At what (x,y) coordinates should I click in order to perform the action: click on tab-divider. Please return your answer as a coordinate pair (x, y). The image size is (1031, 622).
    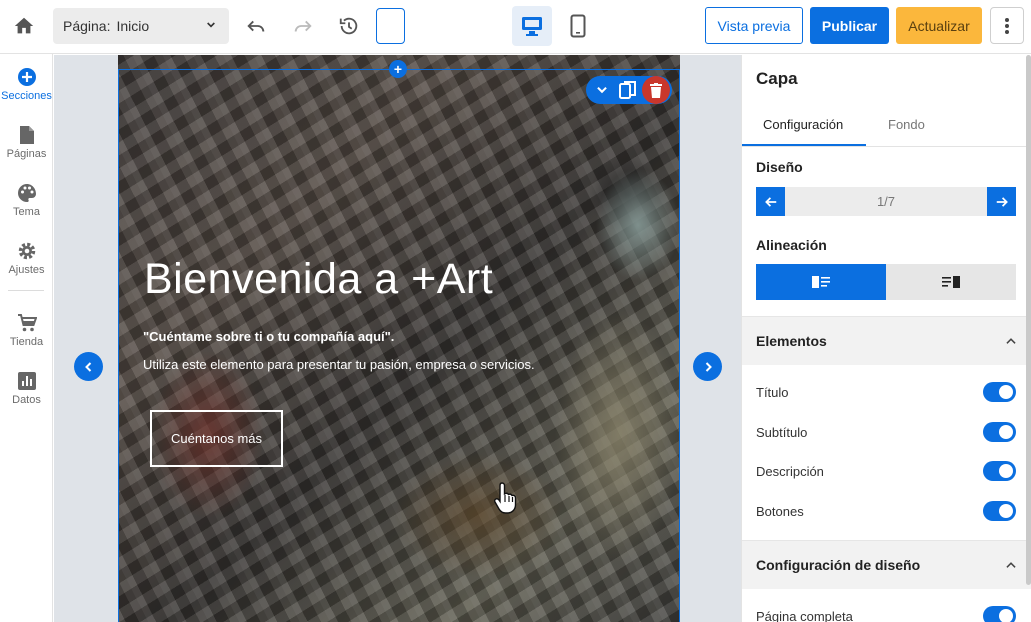
    Looking at the image, I should click on (886, 146).